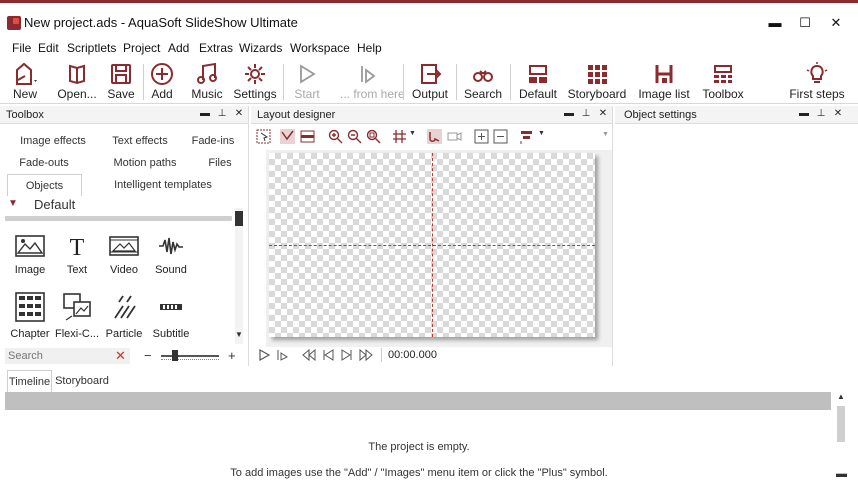  What do you see at coordinates (124, 115) in the screenshot?
I see `toolbox-header: Toolbox ▬ ⊥ ✕` at bounding box center [124, 115].